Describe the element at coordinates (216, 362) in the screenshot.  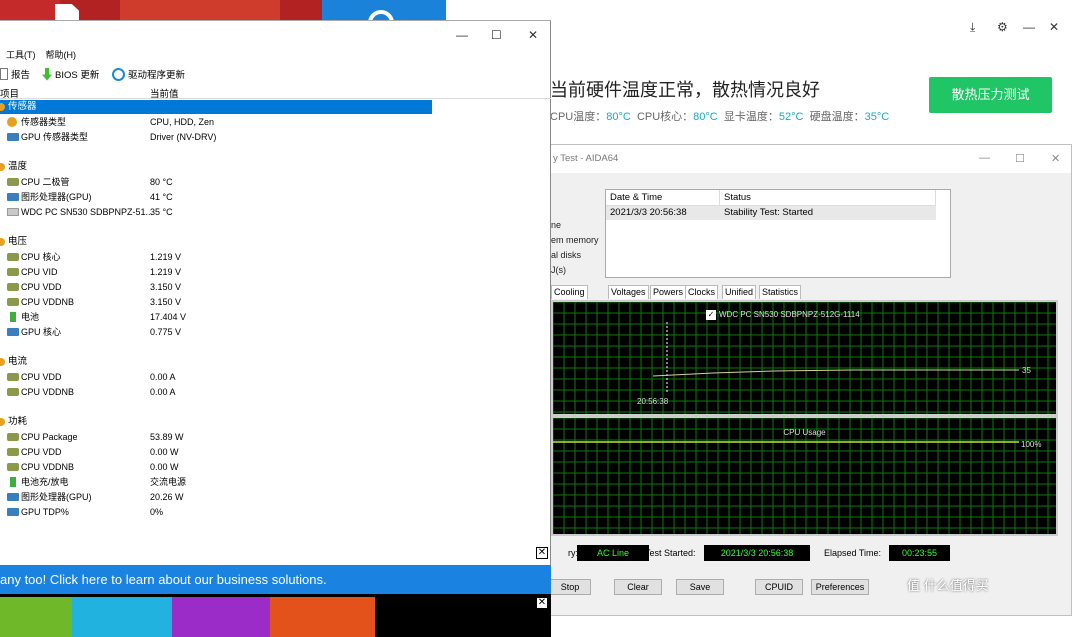
I see `sensor-category-row: 电流` at that location.